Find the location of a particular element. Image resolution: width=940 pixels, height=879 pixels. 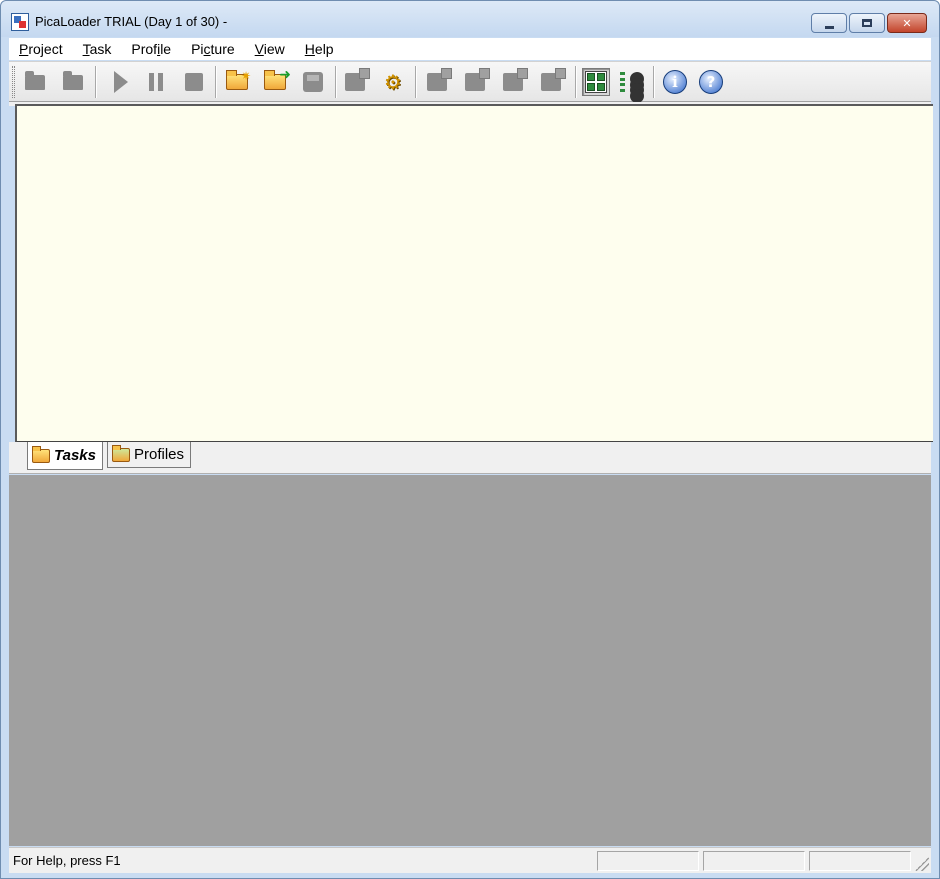

menu-bar: Project Task Profile Picture View Help is located at coordinates (470, 49).